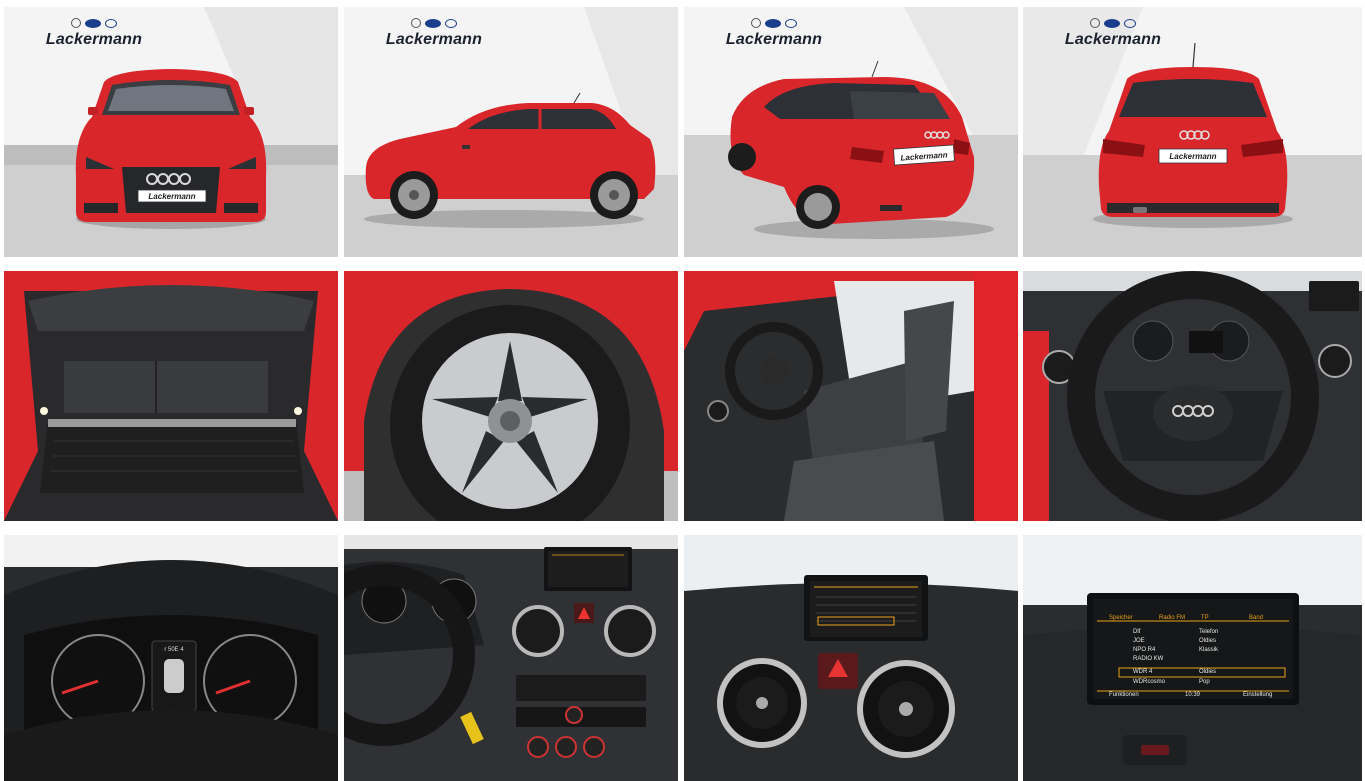 The image size is (1365, 781). Describe the element at coordinates (1139, 641) in the screenshot. I see `station-name: JOE` at that location.